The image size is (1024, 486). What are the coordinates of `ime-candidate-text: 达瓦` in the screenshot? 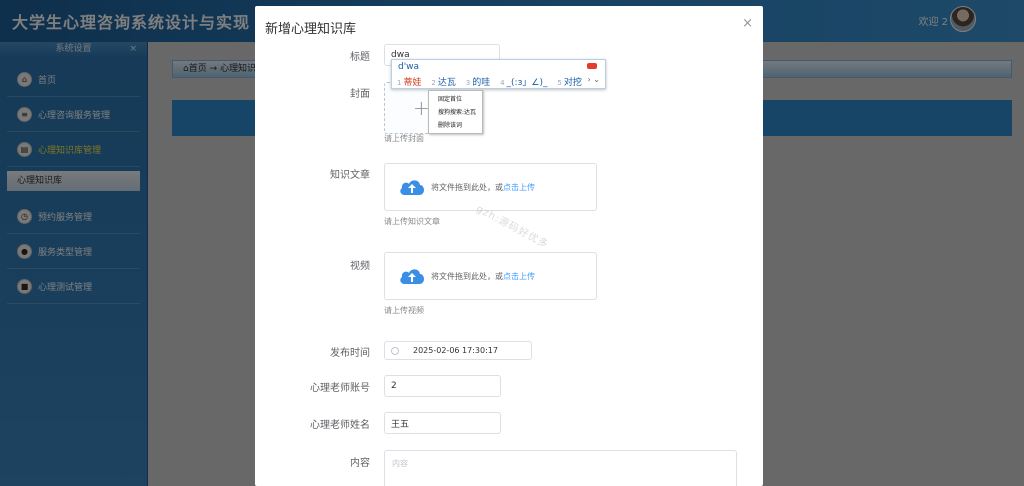 It's located at (446, 83).